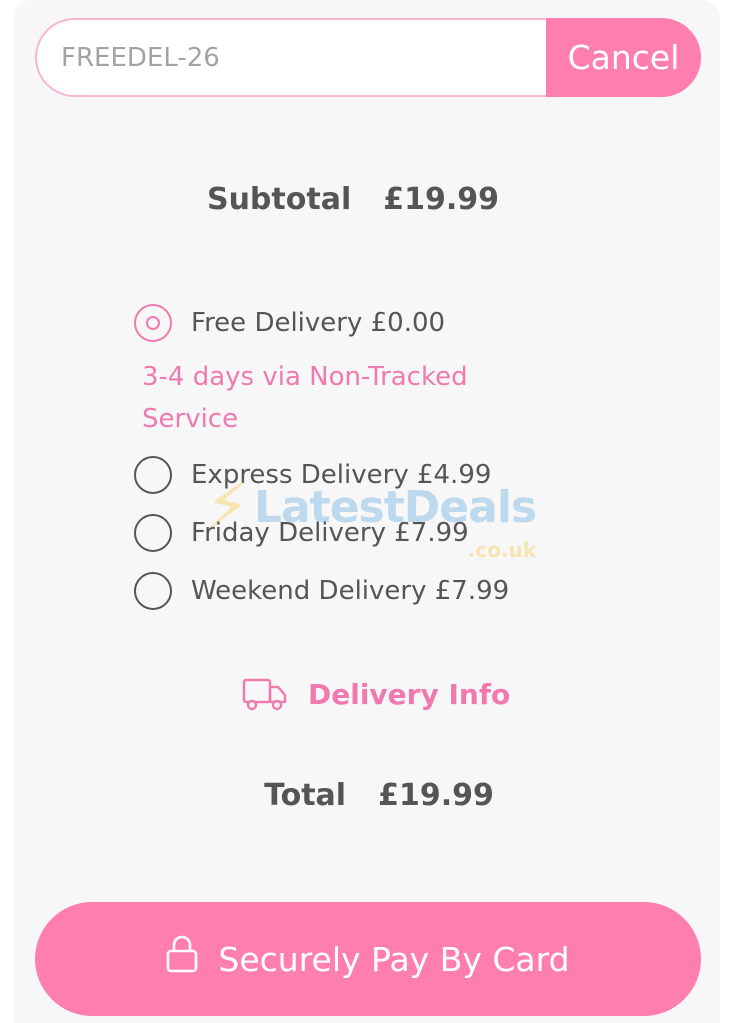 The image size is (734, 1023). Describe the element at coordinates (350, 591) in the screenshot. I see `delivery-option-label: Weekend Delivery £7.99` at that location.